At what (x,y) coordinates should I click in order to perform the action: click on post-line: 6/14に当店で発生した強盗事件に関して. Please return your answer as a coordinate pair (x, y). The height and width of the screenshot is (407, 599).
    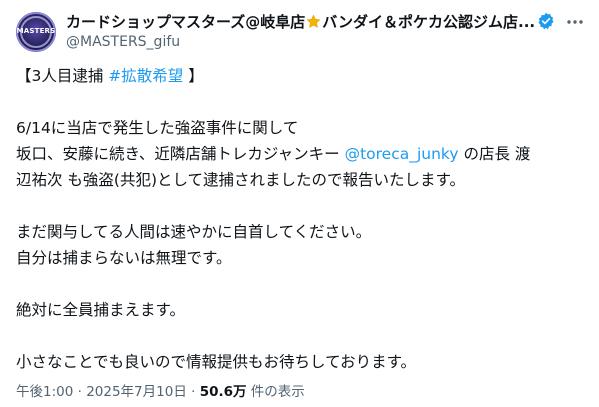
    Looking at the image, I should click on (157, 128).